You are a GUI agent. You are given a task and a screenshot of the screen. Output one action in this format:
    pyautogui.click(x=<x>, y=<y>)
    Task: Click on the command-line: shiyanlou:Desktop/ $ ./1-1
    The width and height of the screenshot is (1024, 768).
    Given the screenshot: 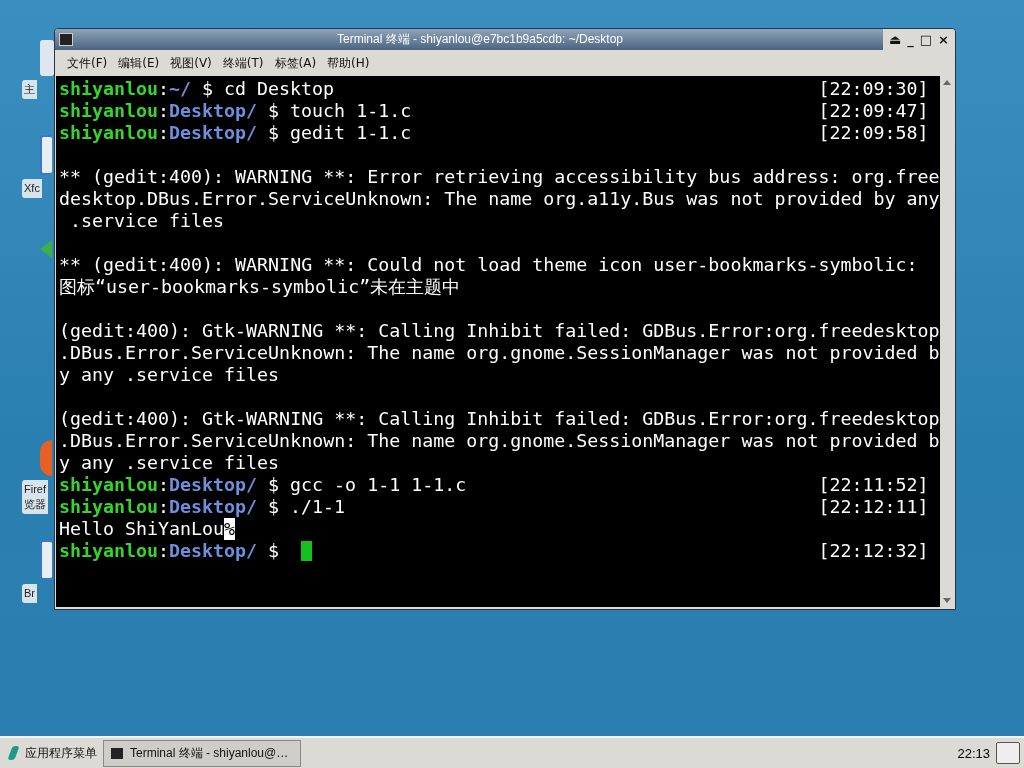 What is the action you would take?
    pyautogui.click(x=202, y=507)
    